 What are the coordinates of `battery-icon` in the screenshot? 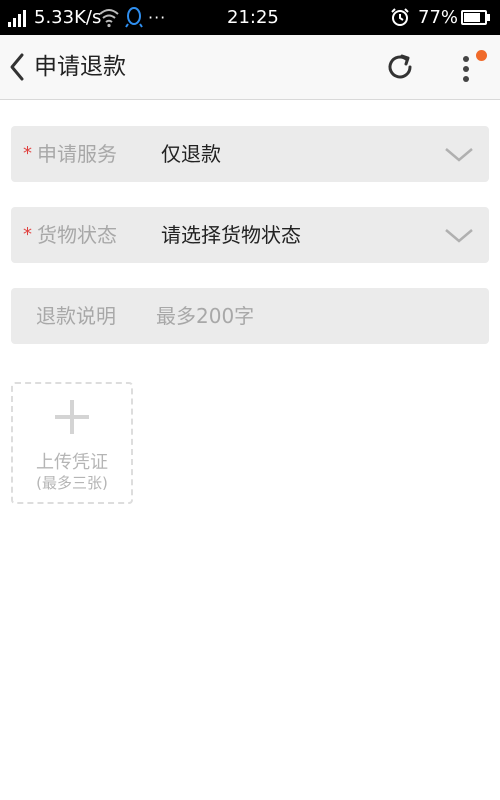 It's located at (476, 17).